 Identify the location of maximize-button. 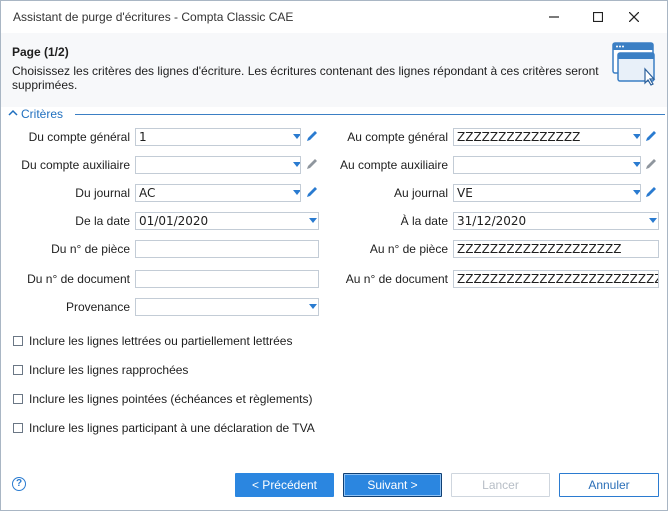
(598, 17).